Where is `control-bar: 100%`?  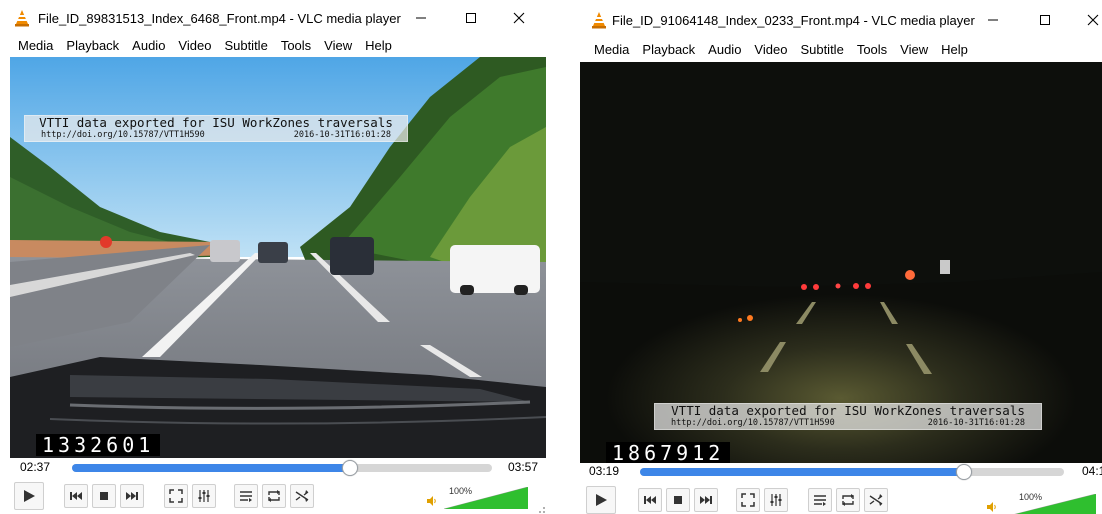 control-bar: 100% is located at coordinates (274, 496).